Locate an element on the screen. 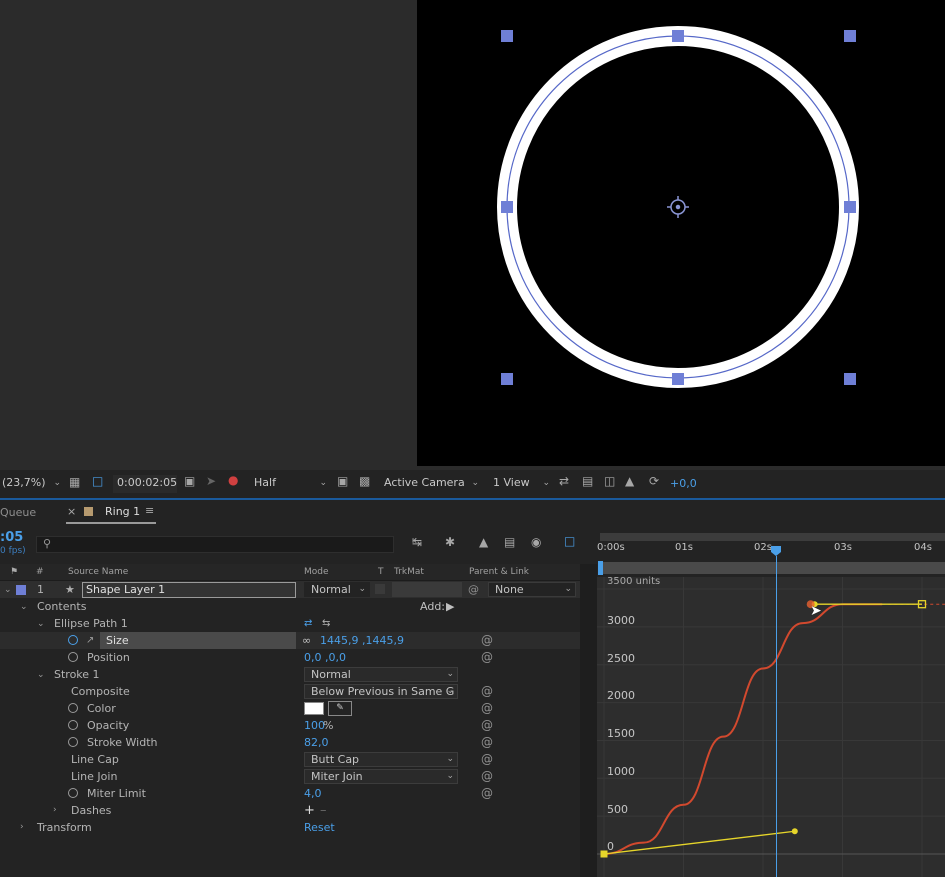  tab-render-queue: Queue is located at coordinates (18, 512).